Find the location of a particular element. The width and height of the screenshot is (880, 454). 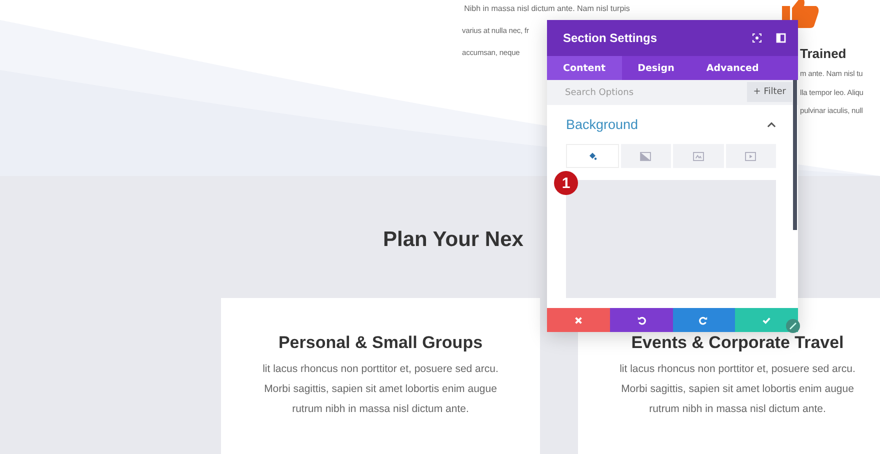

paint-bucket-icon is located at coordinates (592, 156).